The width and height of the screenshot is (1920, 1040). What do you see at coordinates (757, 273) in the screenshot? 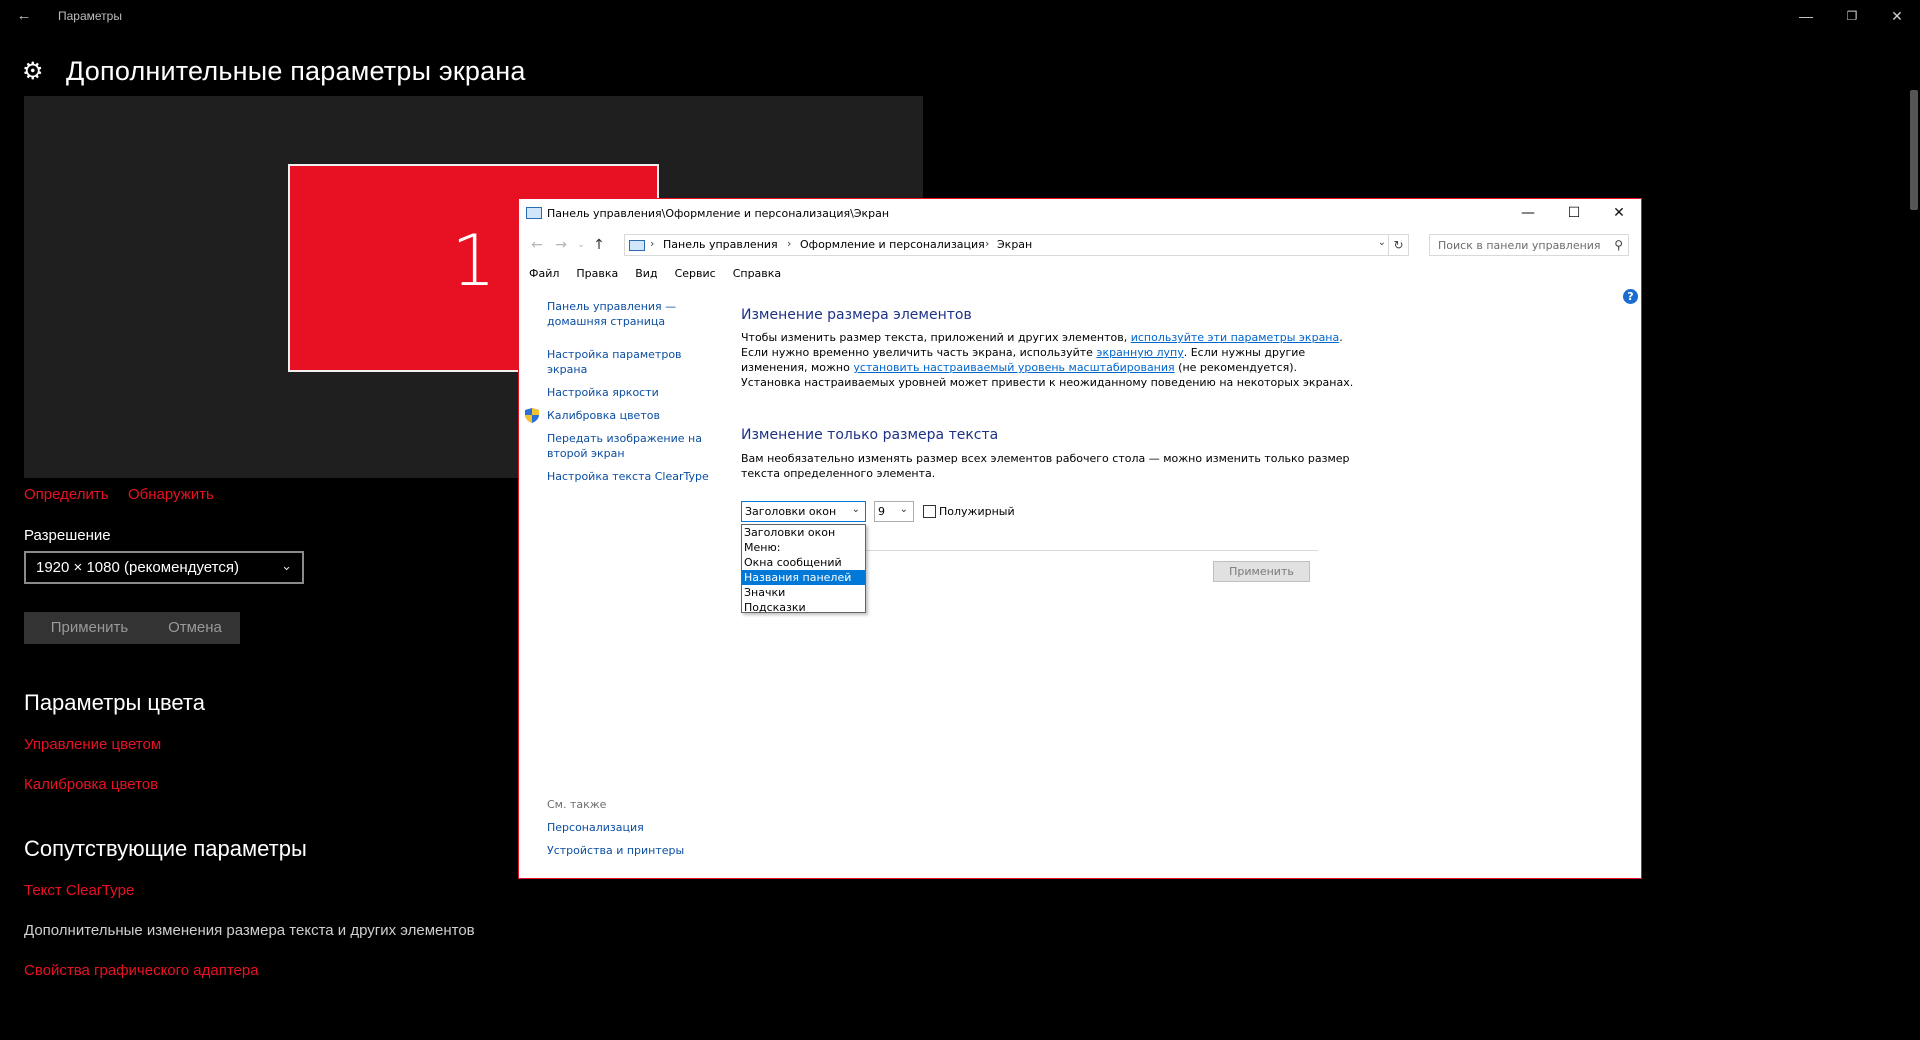
I see `menu-help: Справка` at bounding box center [757, 273].